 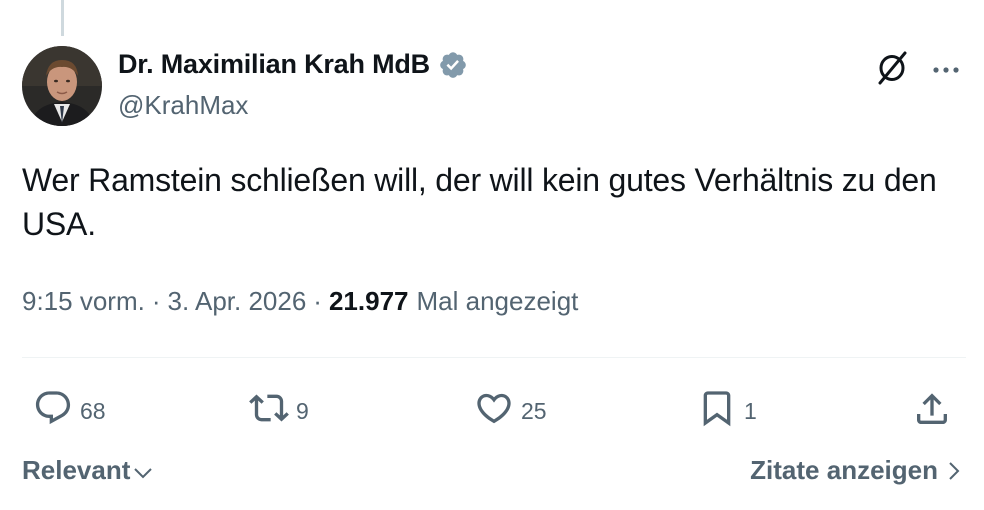 I want to click on verified-badge-icon, so click(x=453, y=65).